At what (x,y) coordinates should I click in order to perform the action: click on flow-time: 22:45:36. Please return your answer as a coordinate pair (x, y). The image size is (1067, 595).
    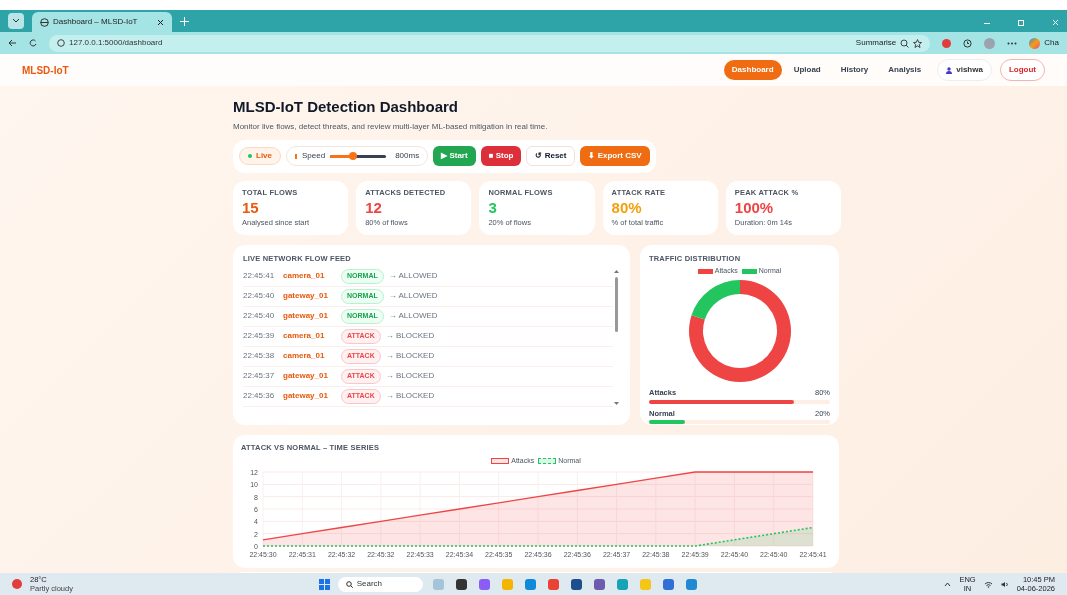
    Looking at the image, I should click on (259, 396).